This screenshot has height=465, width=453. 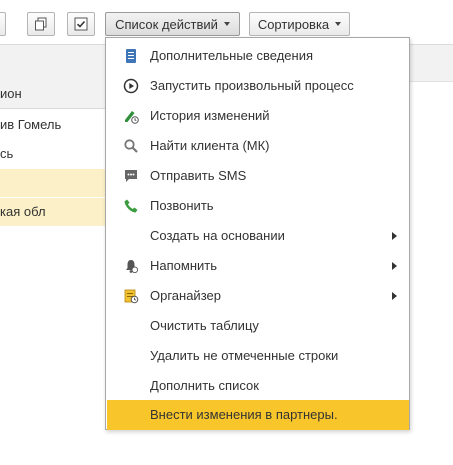 What do you see at coordinates (210, 115) in the screenshot?
I see `menu-item-label: История изменений` at bounding box center [210, 115].